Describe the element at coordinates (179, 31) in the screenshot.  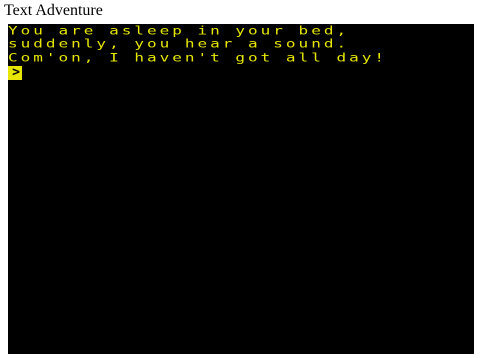
I see `output-line-1: You are asleep in your bed,` at that location.